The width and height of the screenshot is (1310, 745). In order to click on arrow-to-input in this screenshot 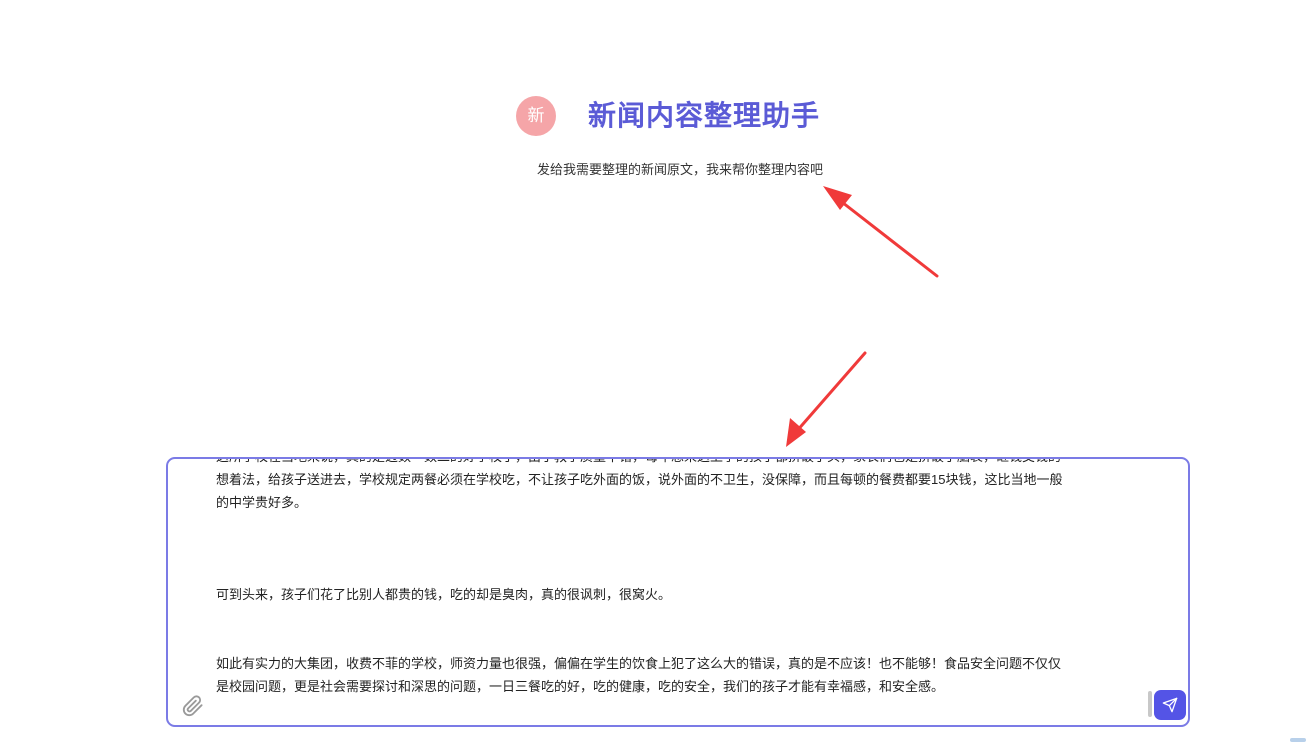, I will do `click(826, 399)`.